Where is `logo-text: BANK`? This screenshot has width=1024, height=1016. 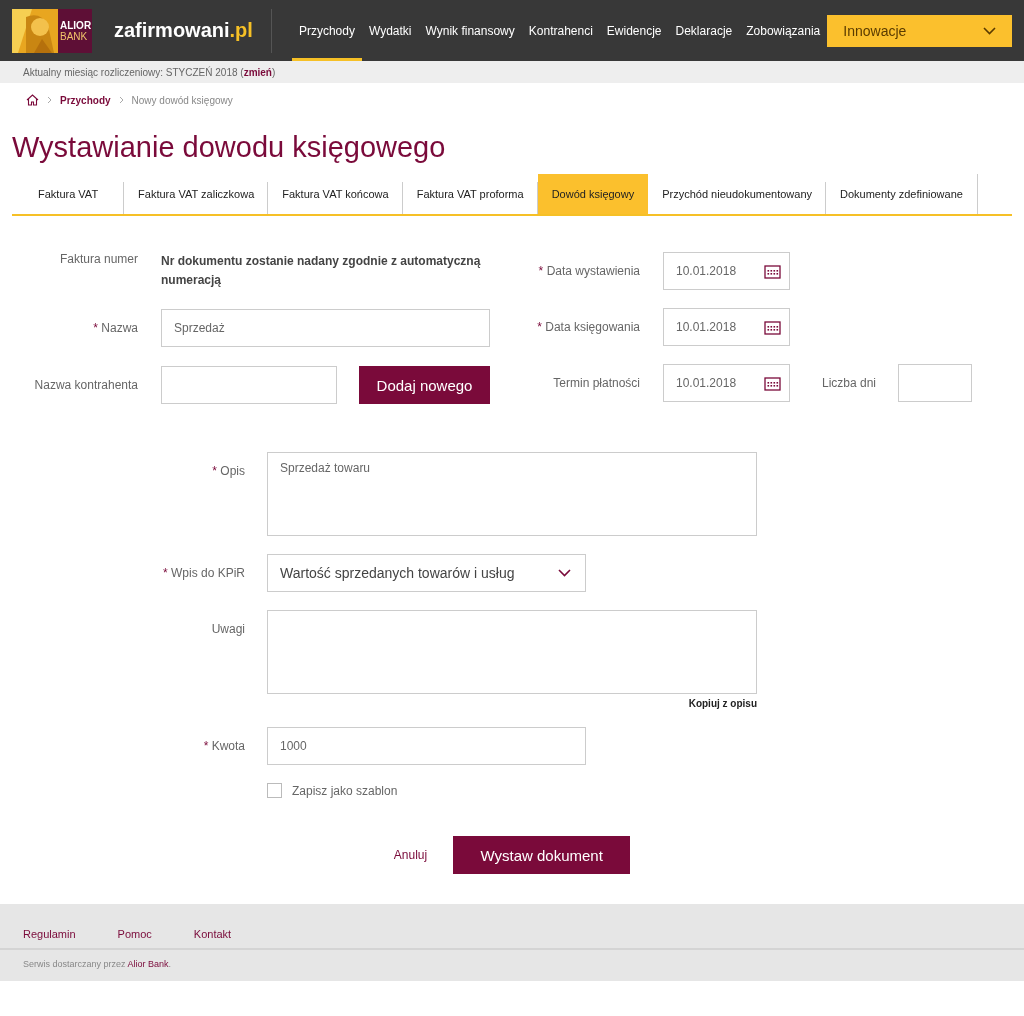 logo-text: BANK is located at coordinates (74, 36).